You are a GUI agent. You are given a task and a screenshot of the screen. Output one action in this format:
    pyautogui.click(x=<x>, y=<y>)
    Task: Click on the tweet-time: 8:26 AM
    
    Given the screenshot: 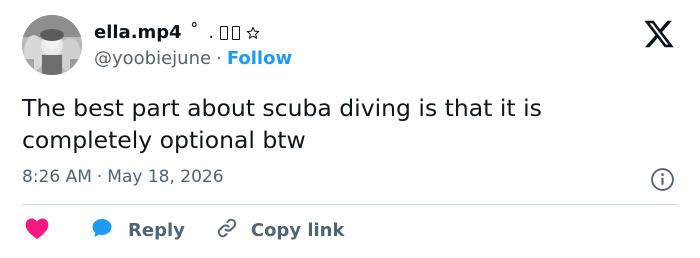 What is the action you would take?
    pyautogui.click(x=57, y=177)
    